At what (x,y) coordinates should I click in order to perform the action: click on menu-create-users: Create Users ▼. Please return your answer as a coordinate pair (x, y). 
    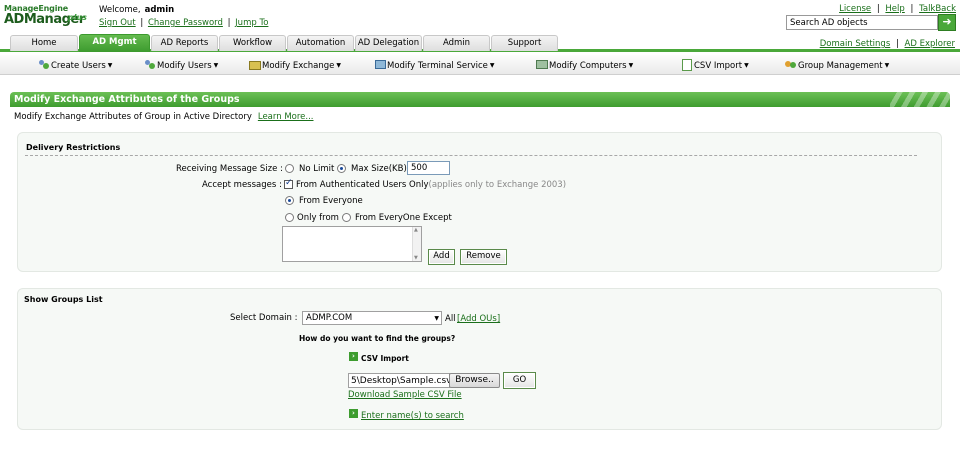
    Looking at the image, I should click on (75, 65).